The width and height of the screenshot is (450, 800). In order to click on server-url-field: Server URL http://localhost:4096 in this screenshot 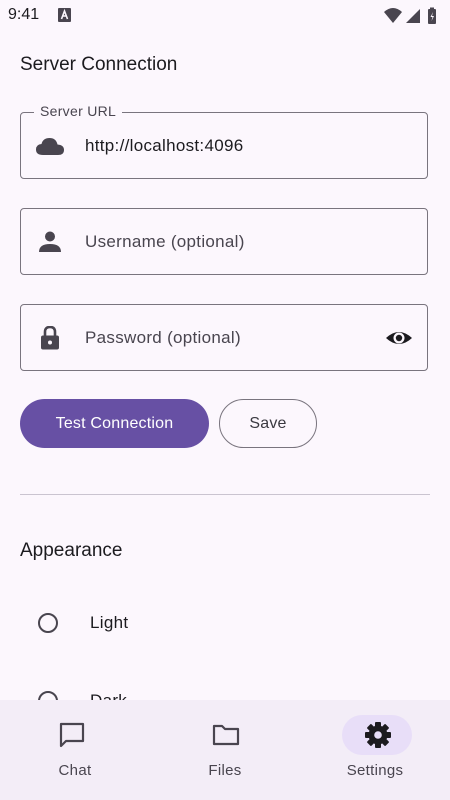, I will do `click(224, 141)`.